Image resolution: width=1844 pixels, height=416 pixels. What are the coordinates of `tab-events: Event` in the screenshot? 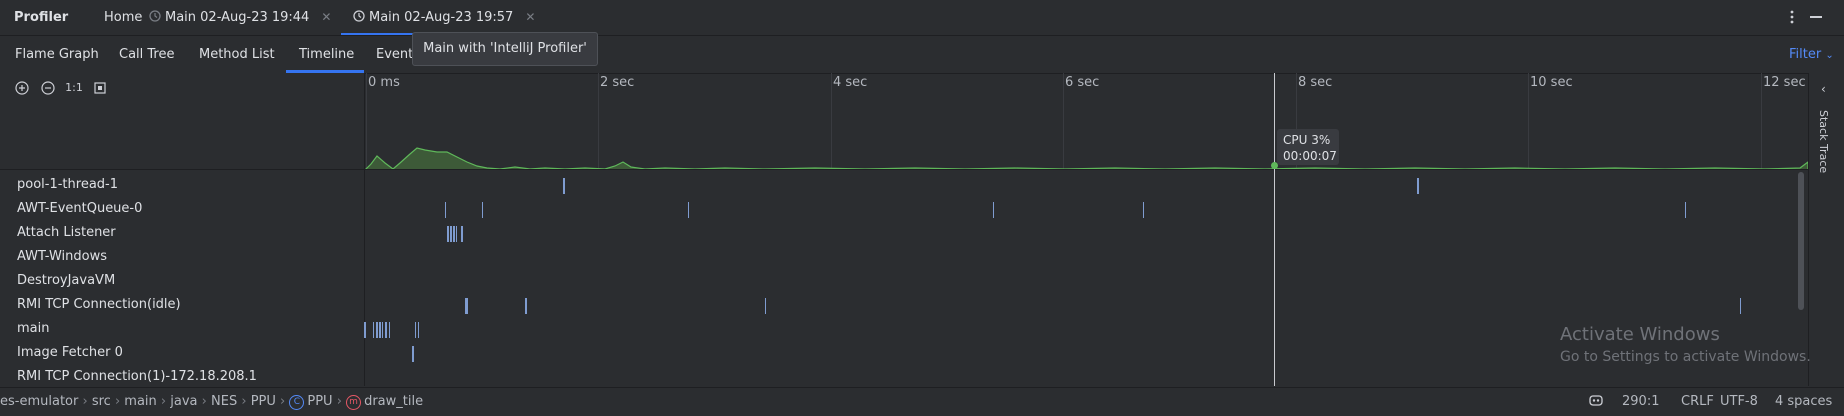 It's located at (394, 54).